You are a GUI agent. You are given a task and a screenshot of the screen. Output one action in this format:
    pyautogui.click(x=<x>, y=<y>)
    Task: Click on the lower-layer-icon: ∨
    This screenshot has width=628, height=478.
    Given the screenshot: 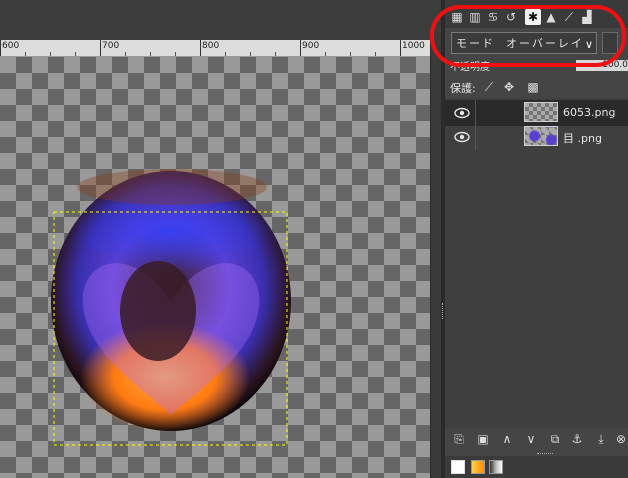 What is the action you would take?
    pyautogui.click(x=531, y=439)
    